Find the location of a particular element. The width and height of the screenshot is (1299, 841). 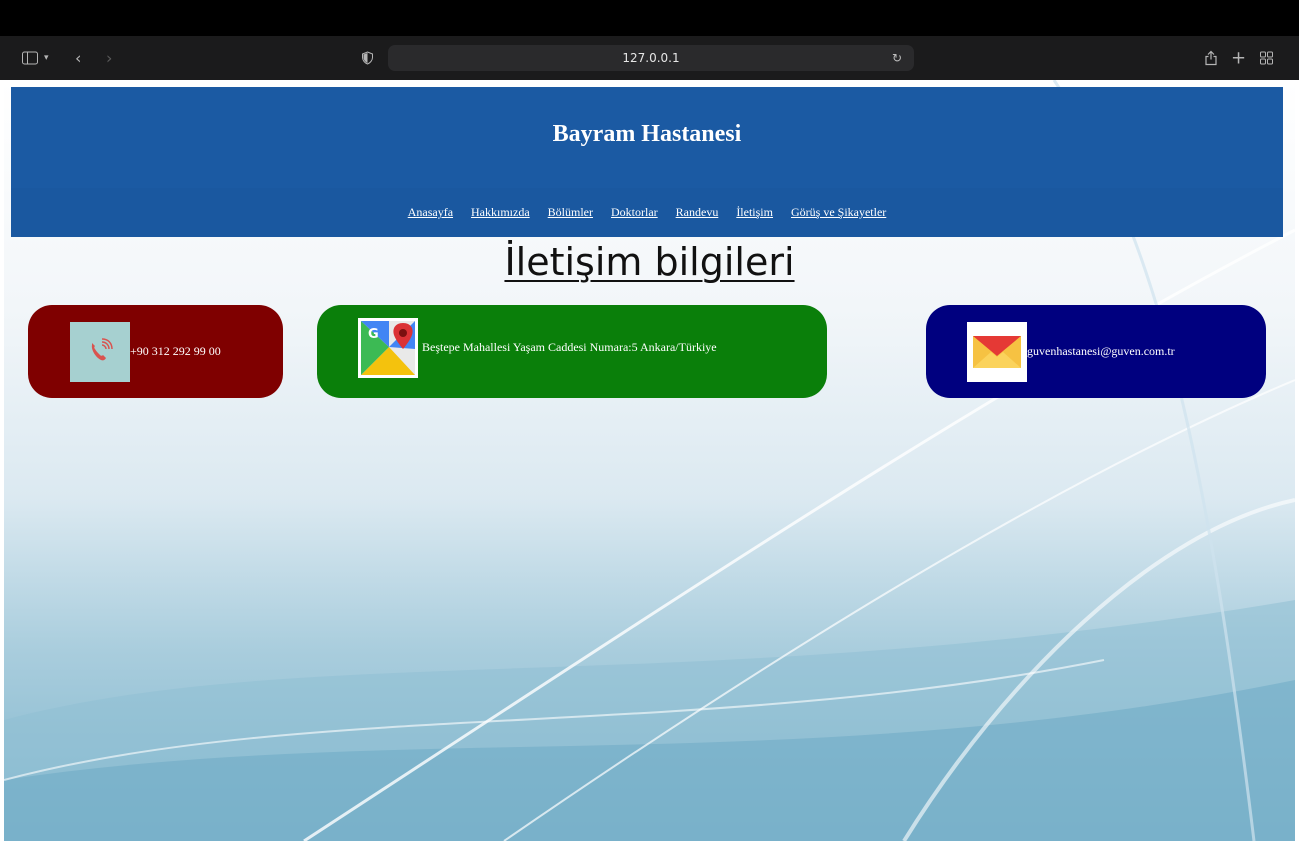

phone-card: +90 312 292 99 00 is located at coordinates (155, 351).